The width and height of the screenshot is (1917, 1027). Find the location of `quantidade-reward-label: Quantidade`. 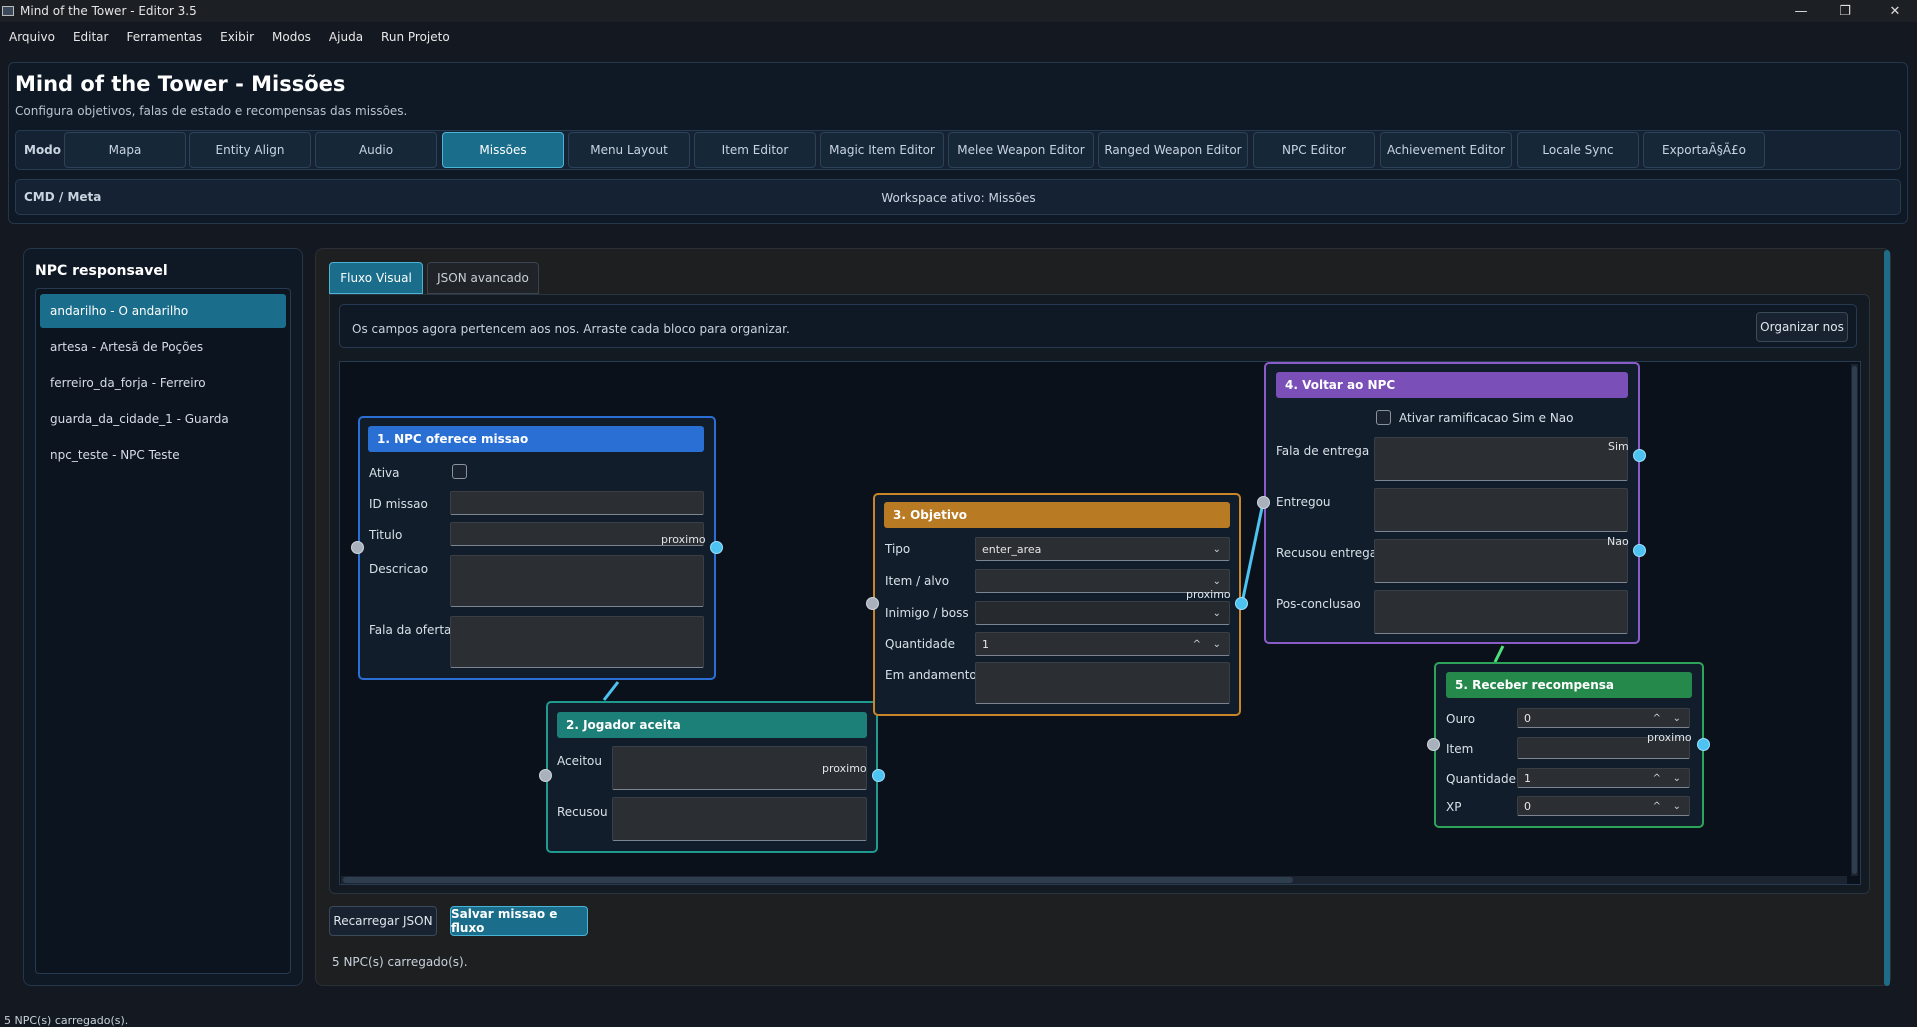

quantidade-reward-label: Quantidade is located at coordinates (1481, 779).